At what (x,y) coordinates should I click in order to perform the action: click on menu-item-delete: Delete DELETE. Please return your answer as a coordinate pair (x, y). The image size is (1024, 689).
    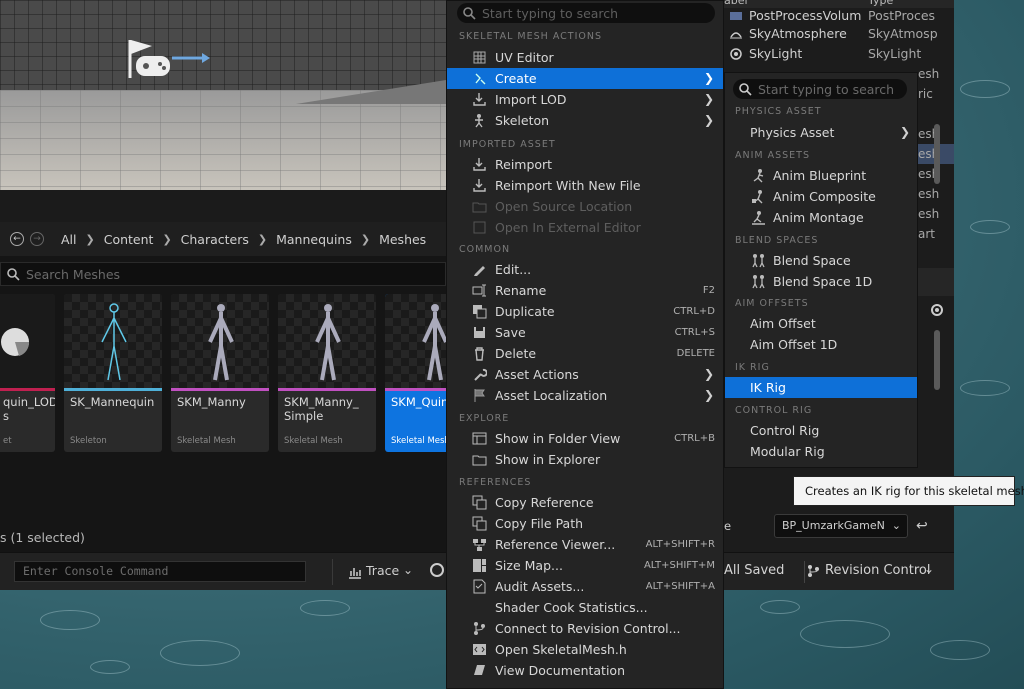
    Looking at the image, I should click on (585, 353).